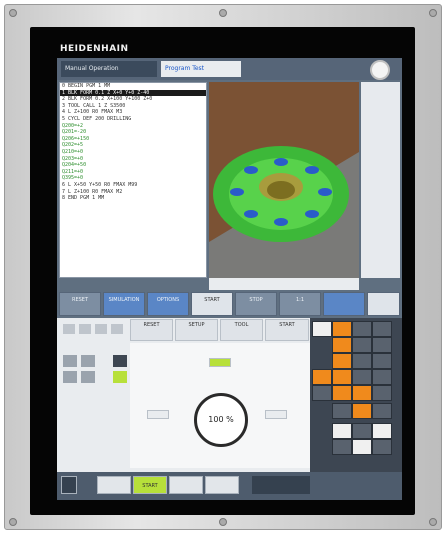 Image resolution: width=448 pixels, height=534 pixels. Describe the element at coordinates (73, 145) in the screenshot. I see `program-line: Q202=+5` at that location.